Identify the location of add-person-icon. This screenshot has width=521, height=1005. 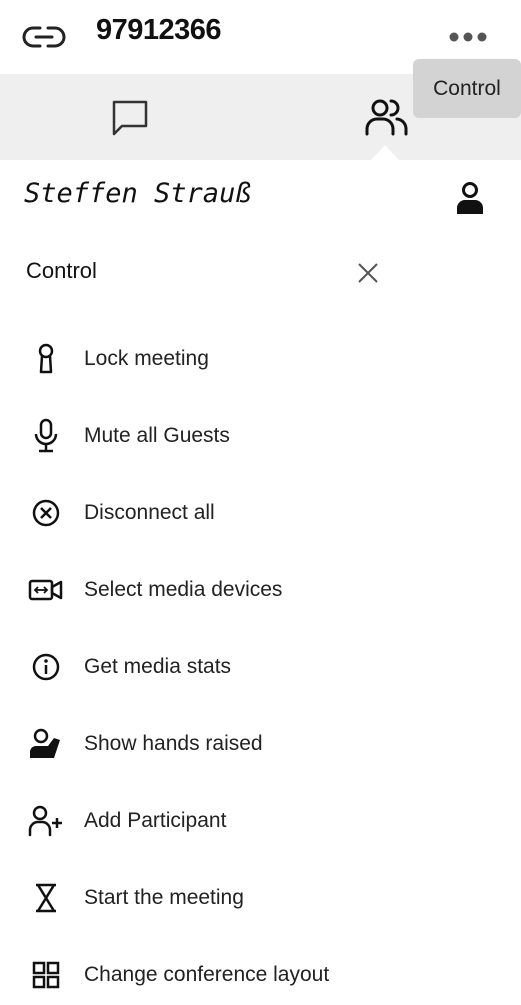
(46, 821).